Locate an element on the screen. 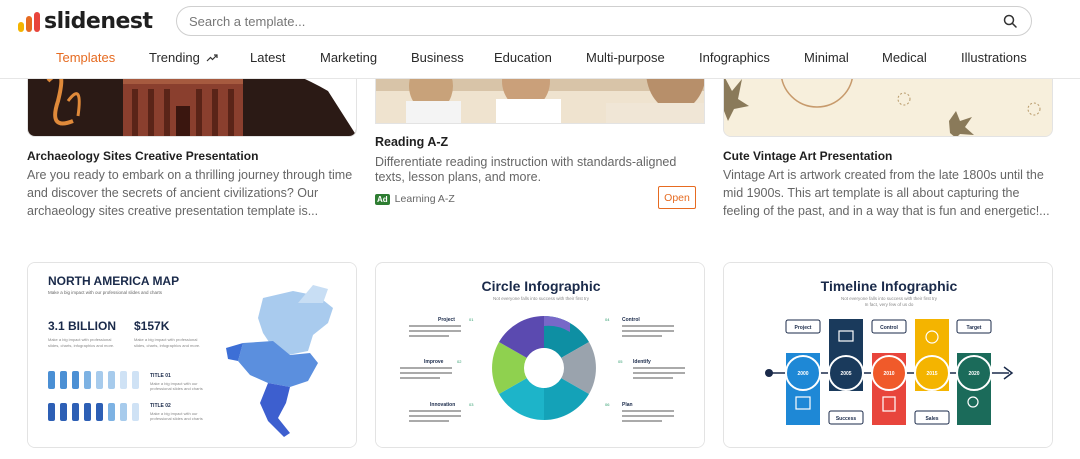 The width and height of the screenshot is (1080, 459). timeline-label-sales: Sales is located at coordinates (931, 419).